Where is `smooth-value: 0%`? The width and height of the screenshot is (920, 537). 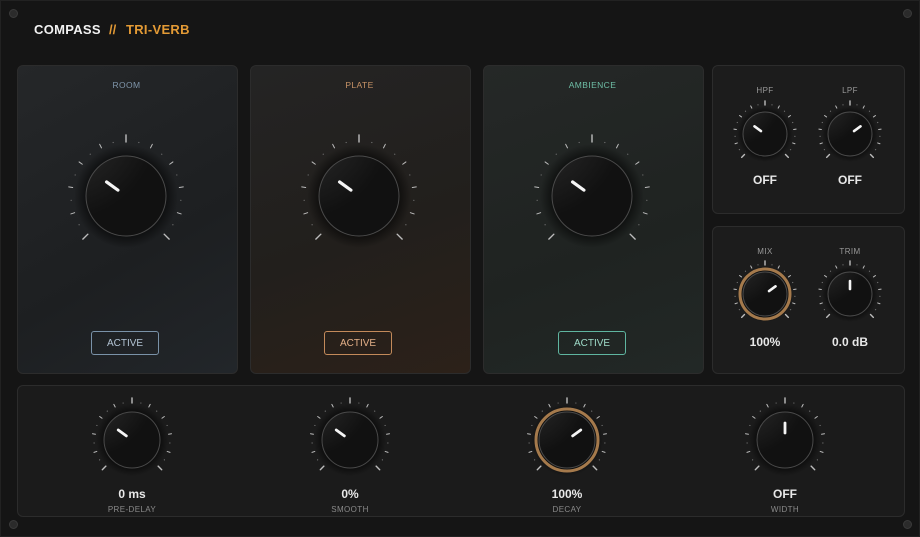
smooth-value: 0% is located at coordinates (350, 494).